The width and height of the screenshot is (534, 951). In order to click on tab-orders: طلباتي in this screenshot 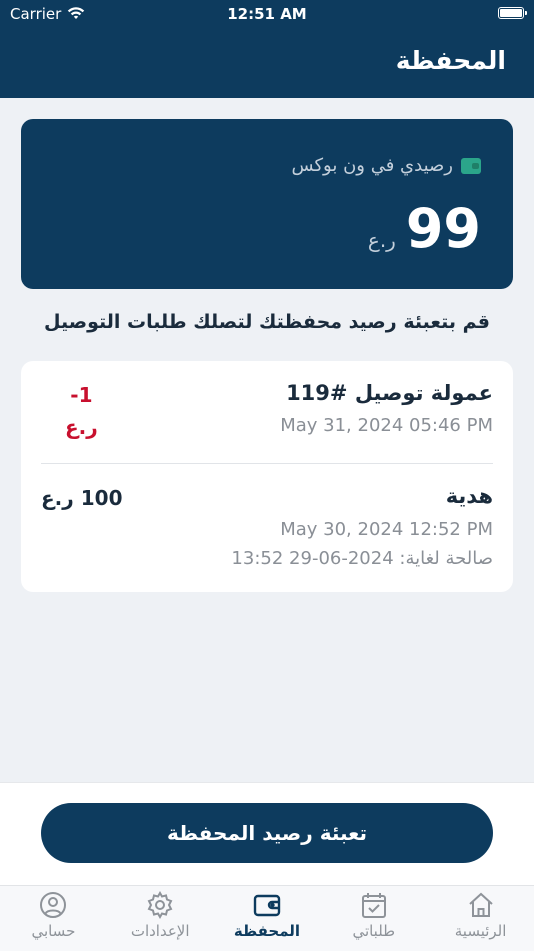, I will do `click(373, 918)`.